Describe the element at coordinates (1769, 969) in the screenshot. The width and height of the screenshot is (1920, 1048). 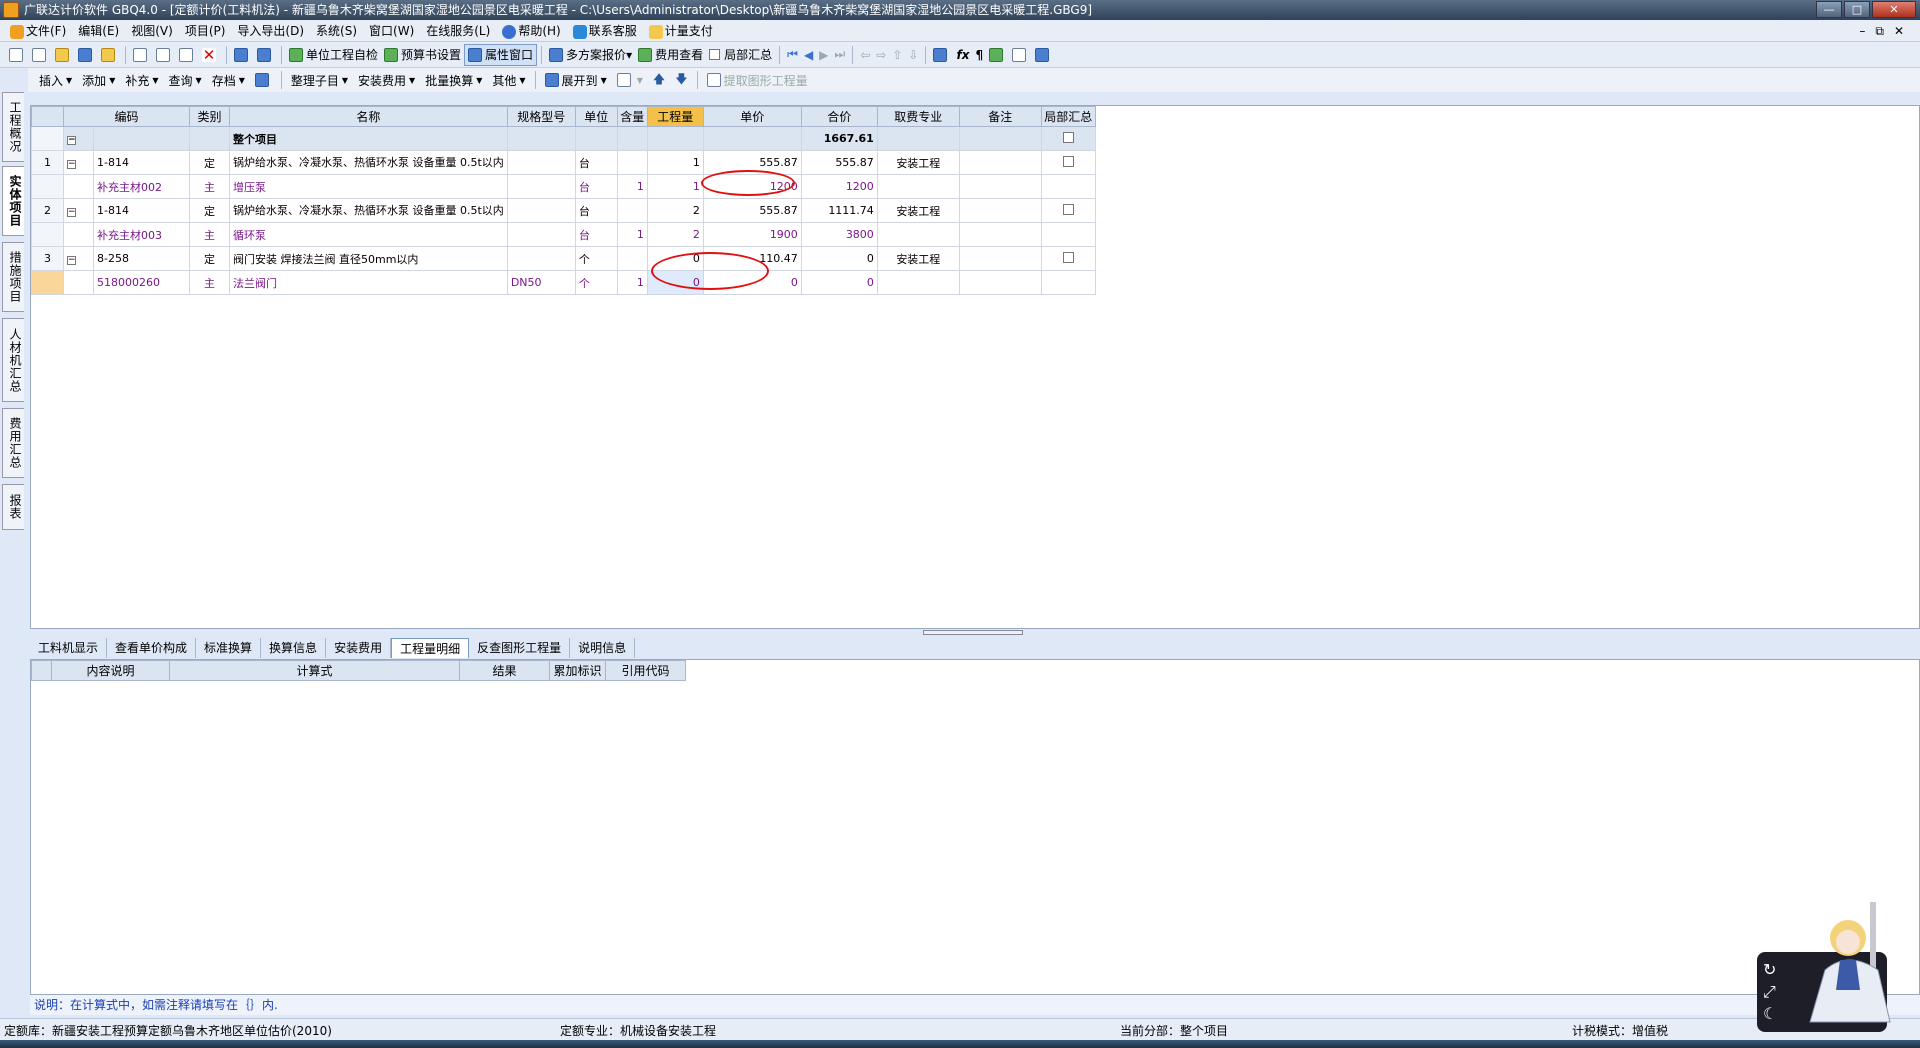
I see `refresh-icon: ↻` at that location.